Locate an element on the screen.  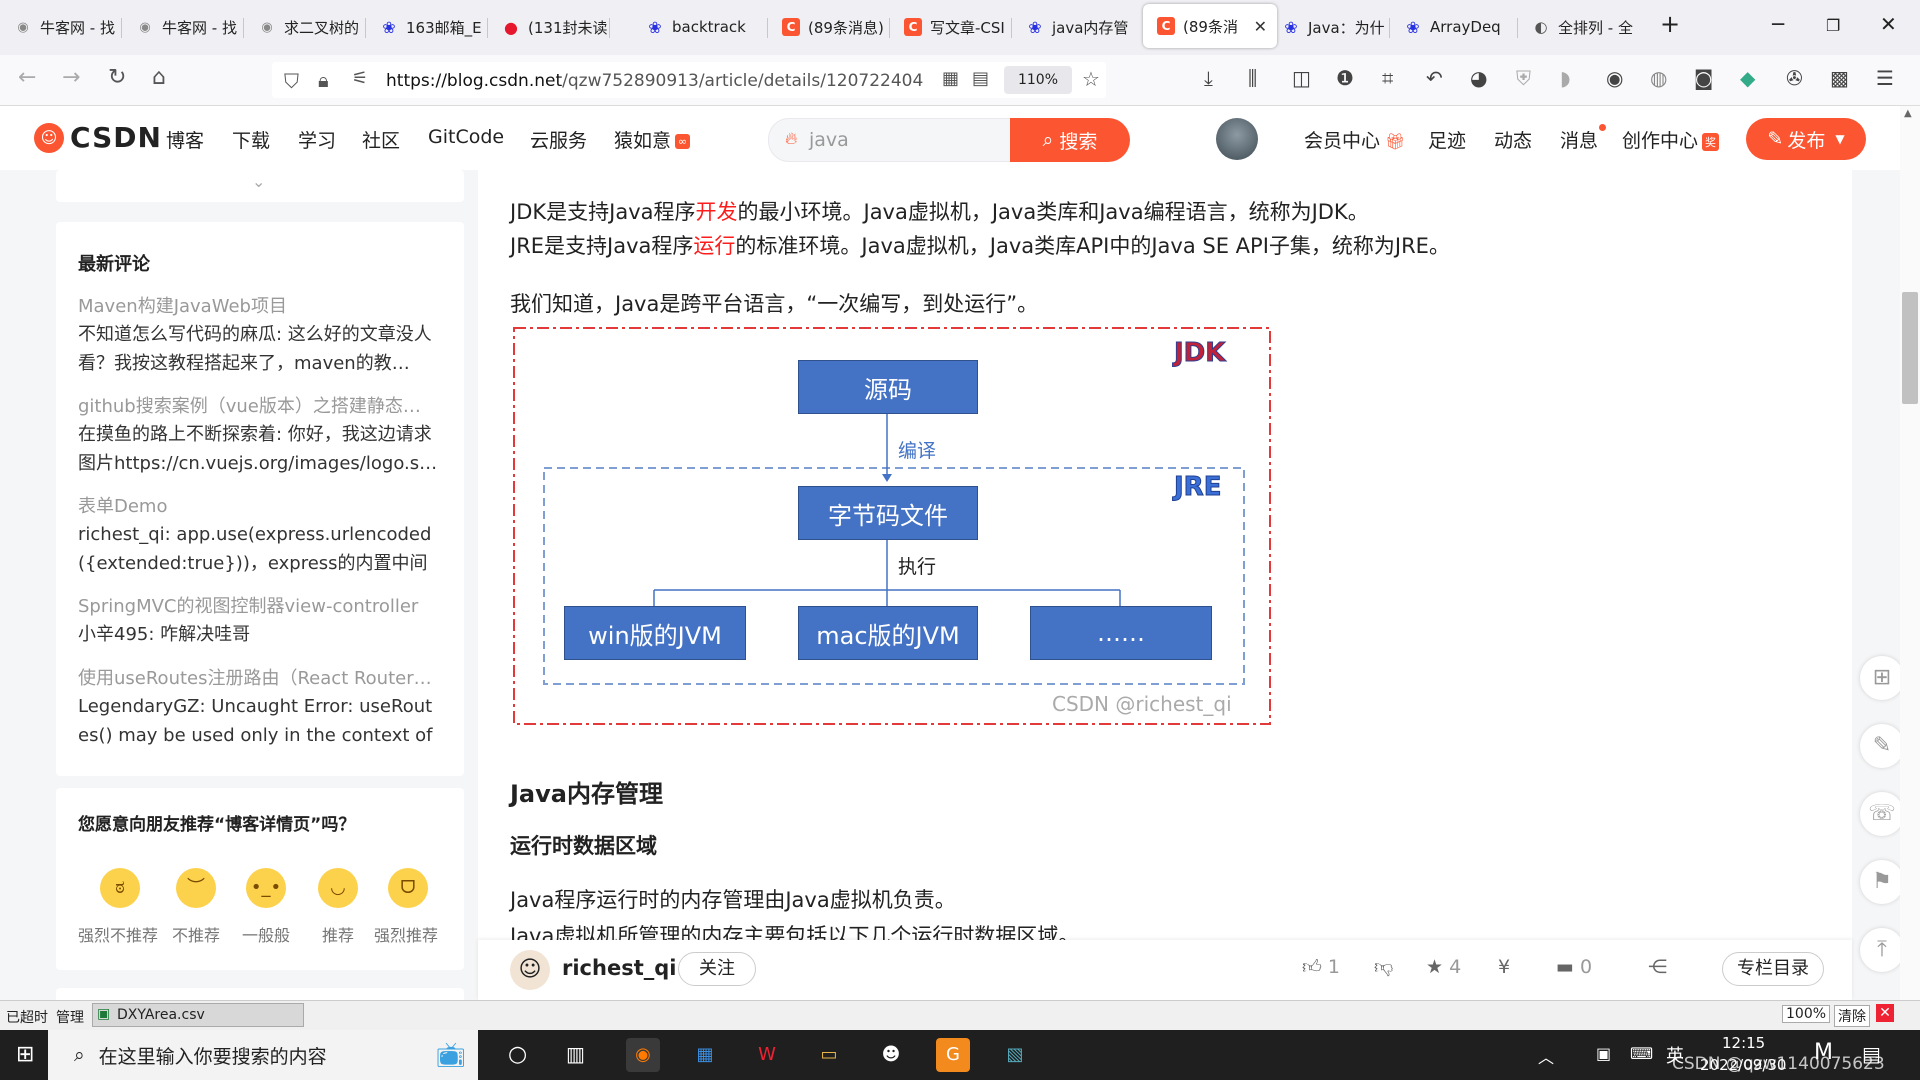
nav-vip-center: 会员中心 🎁︎ is located at coordinates (1354, 139).